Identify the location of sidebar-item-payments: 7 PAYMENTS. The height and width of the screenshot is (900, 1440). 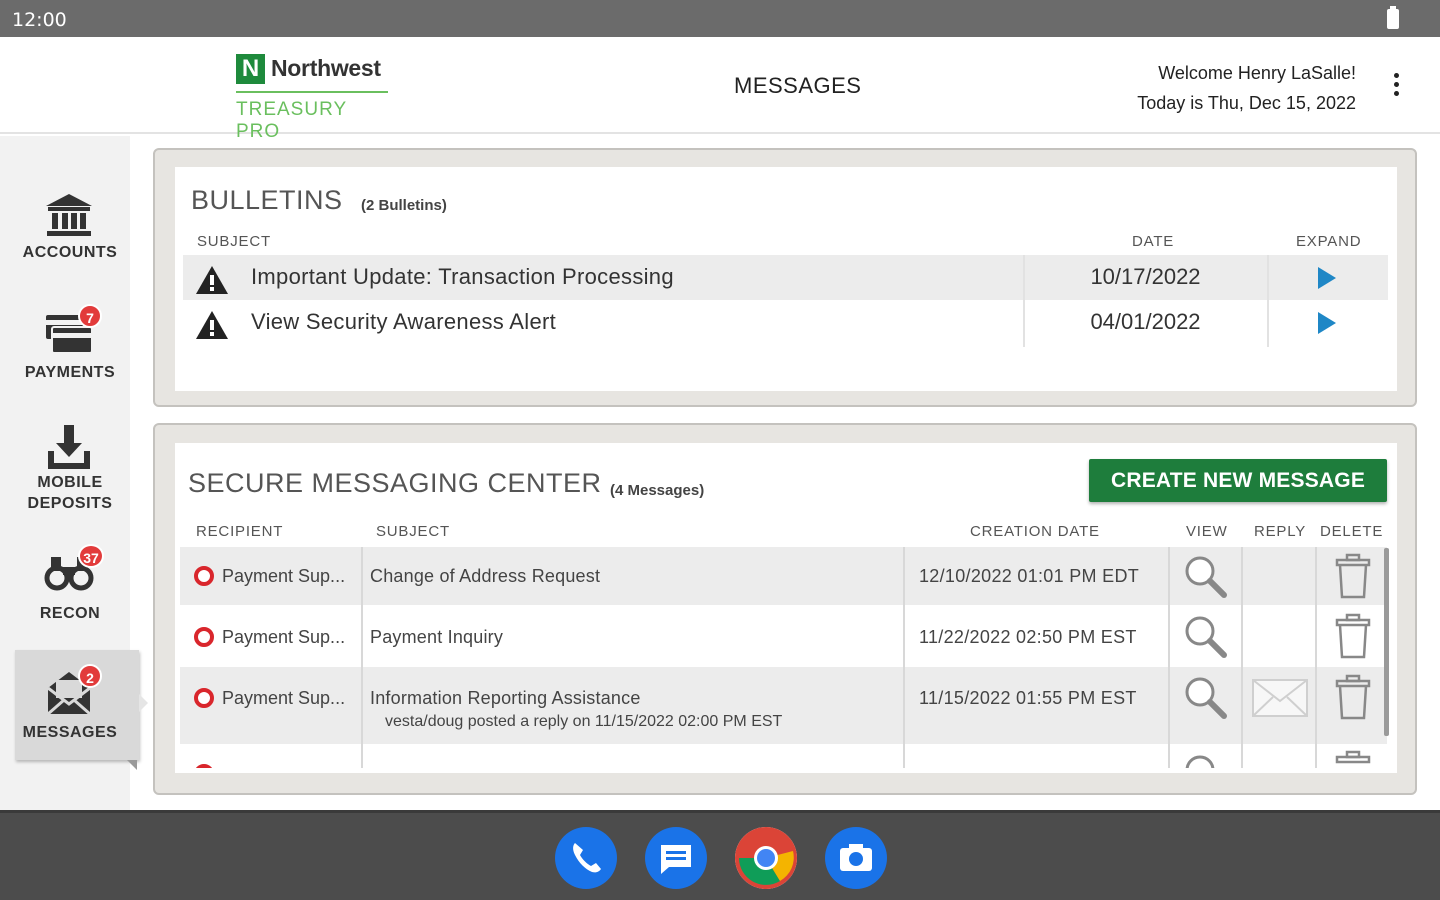
(70, 359).